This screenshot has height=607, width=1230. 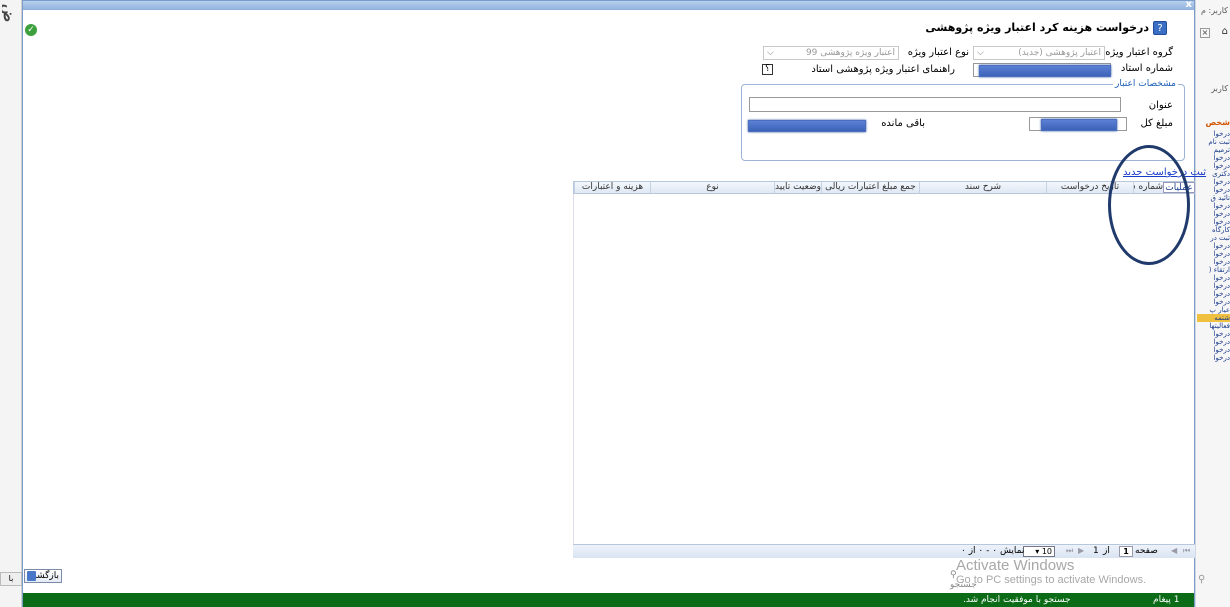 I want to click on watermark-line-1: Activate Windows, so click(x=1015, y=565).